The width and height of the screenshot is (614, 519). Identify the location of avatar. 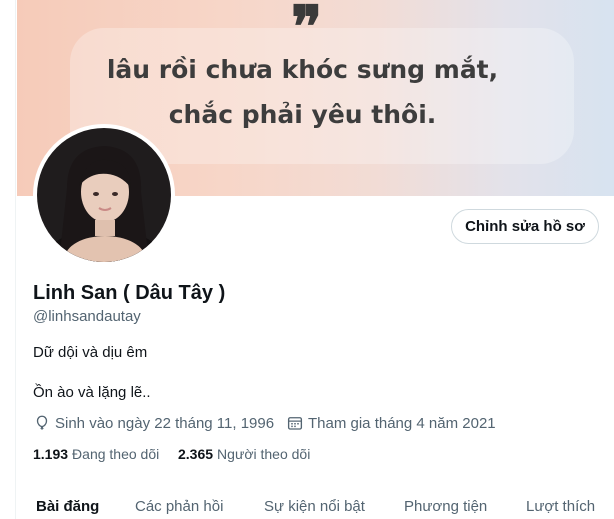
(104, 195).